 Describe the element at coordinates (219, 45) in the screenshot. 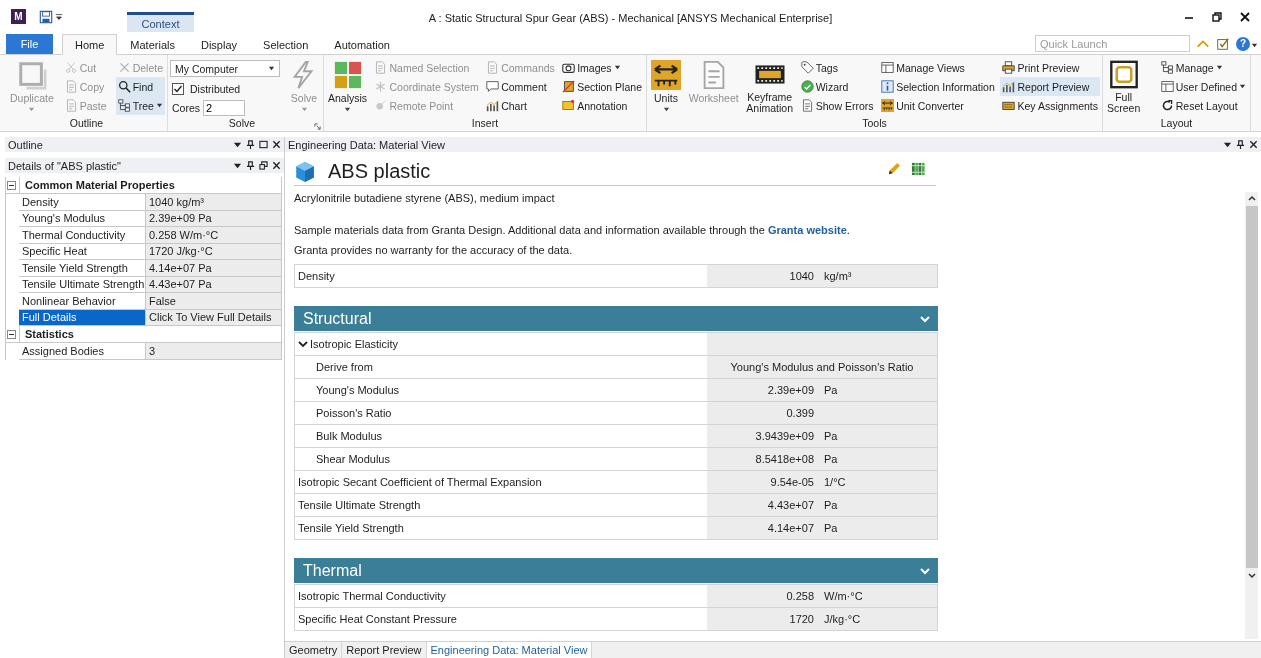

I see `ribbon-tab: Display` at that location.